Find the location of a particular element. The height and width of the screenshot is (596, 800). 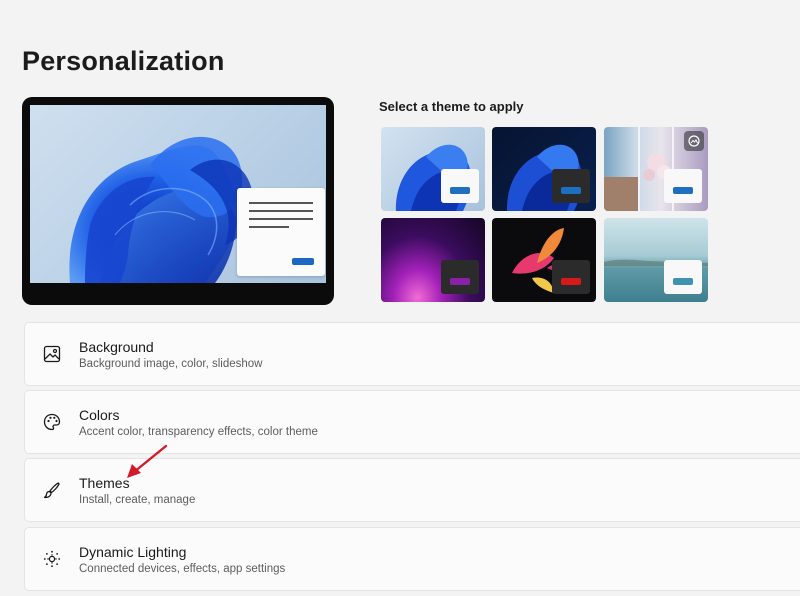

slideshow-badge is located at coordinates (694, 141).